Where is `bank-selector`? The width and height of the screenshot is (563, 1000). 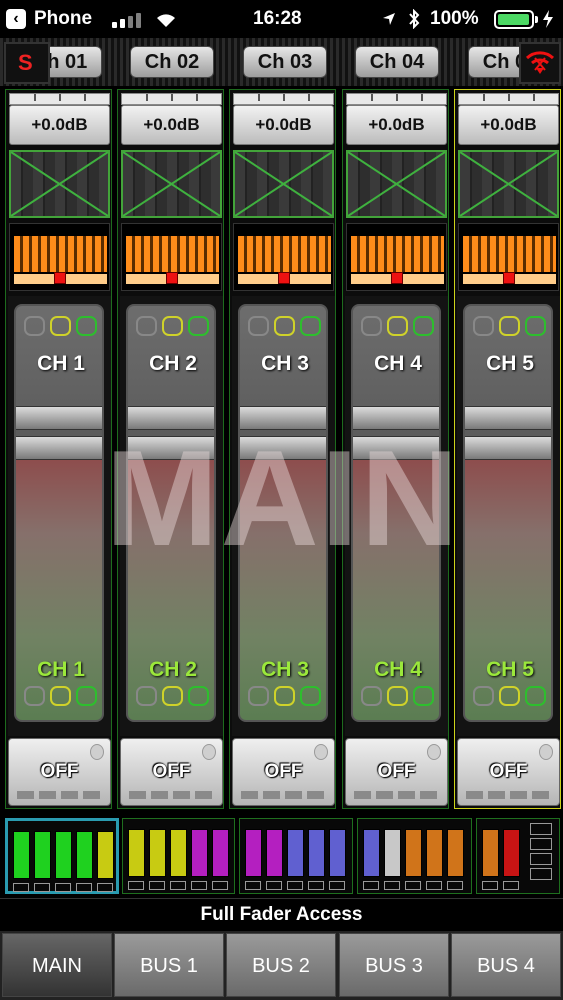 bank-selector is located at coordinates (281, 856).